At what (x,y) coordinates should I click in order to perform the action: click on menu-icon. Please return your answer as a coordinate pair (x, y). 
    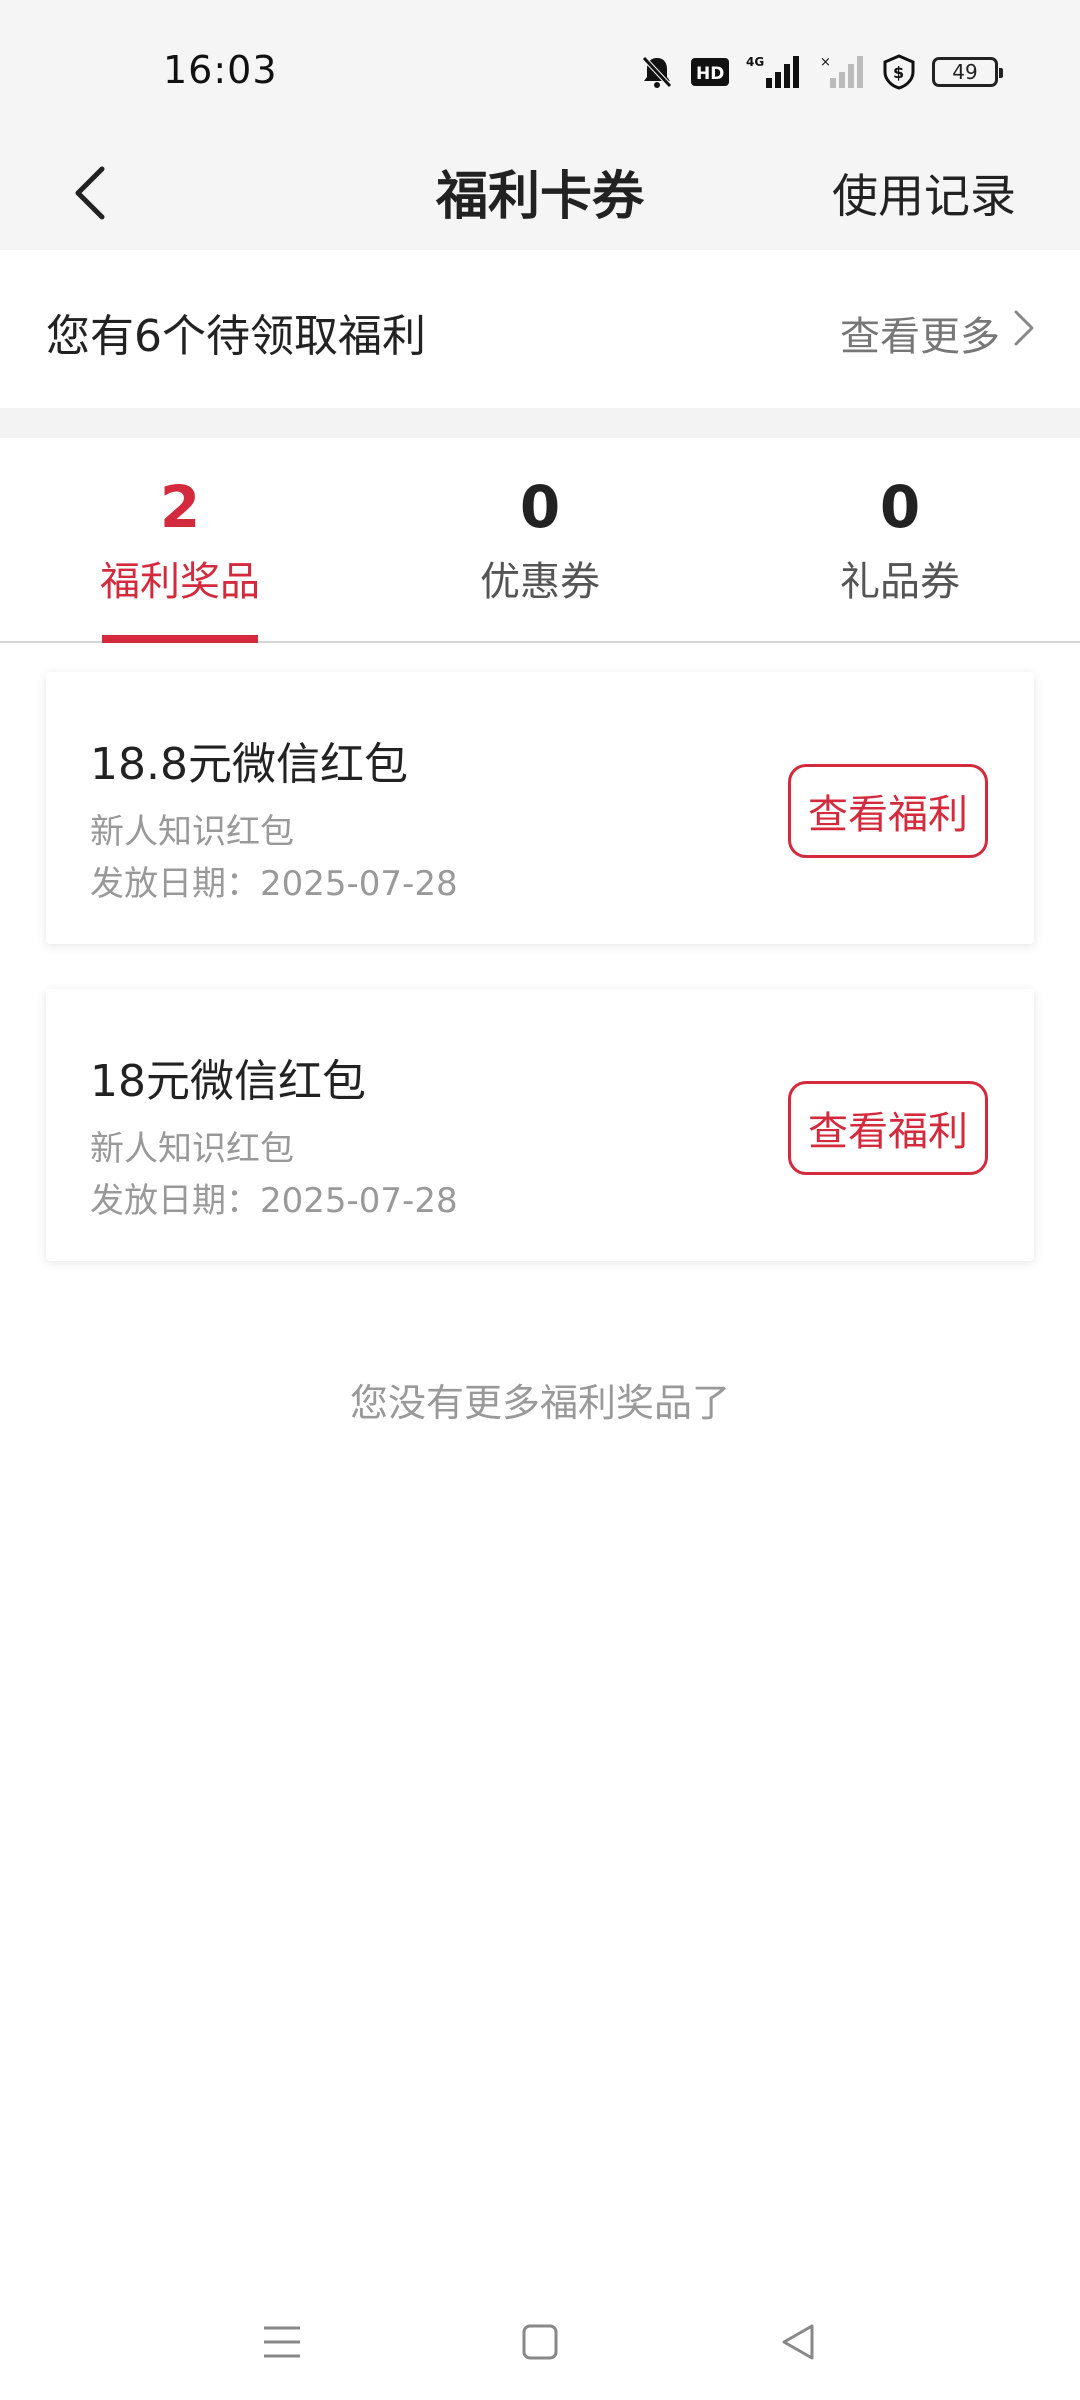
    Looking at the image, I should click on (282, 2342).